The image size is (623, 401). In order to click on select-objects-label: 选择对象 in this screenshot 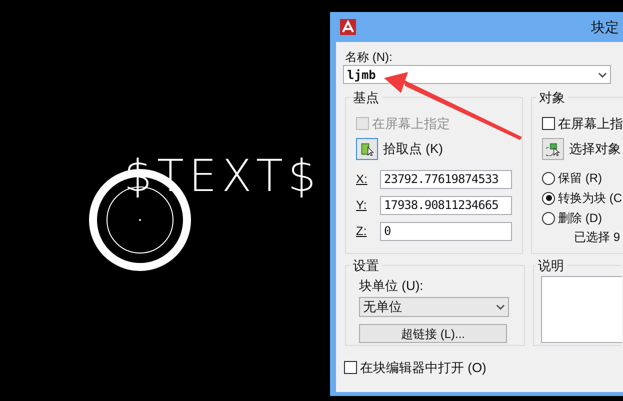, I will do `click(595, 149)`.